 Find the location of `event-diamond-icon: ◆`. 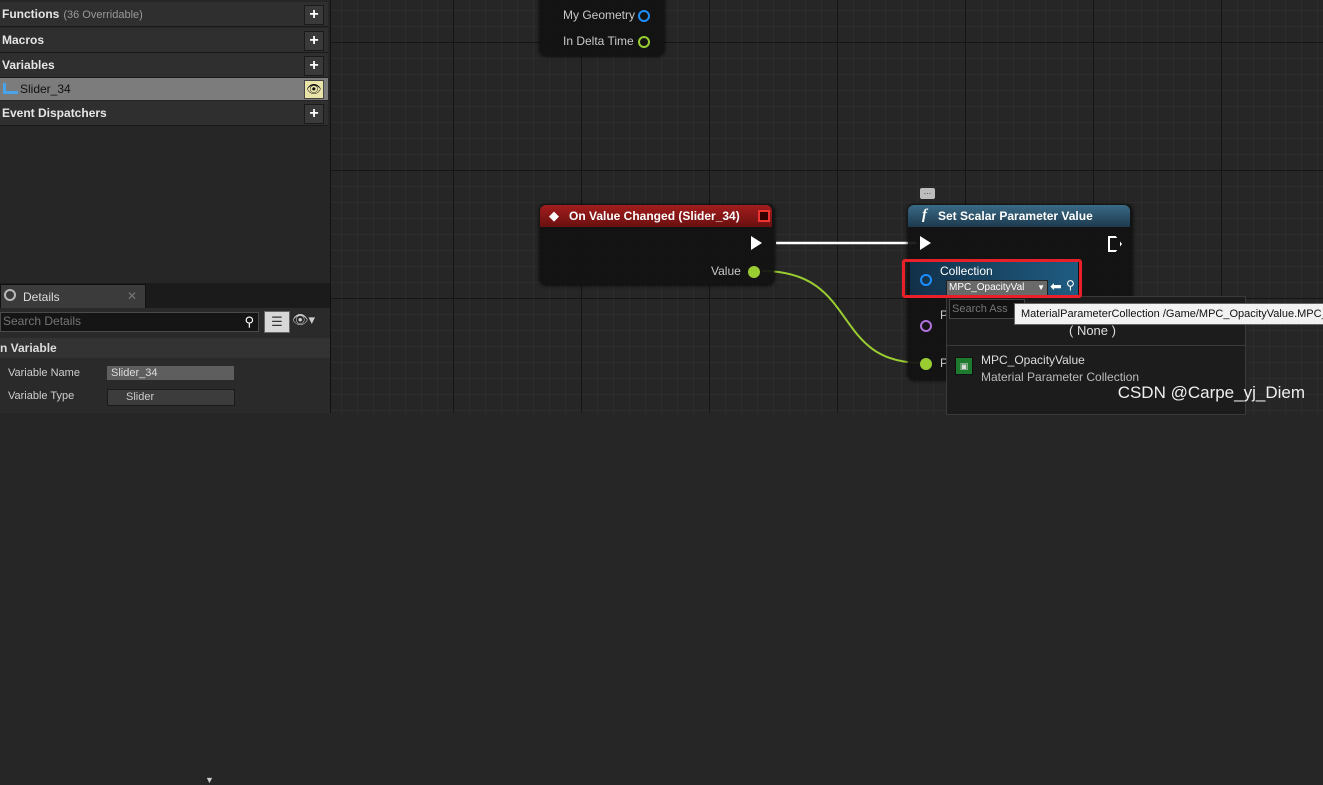

event-diamond-icon: ◆ is located at coordinates (554, 215).